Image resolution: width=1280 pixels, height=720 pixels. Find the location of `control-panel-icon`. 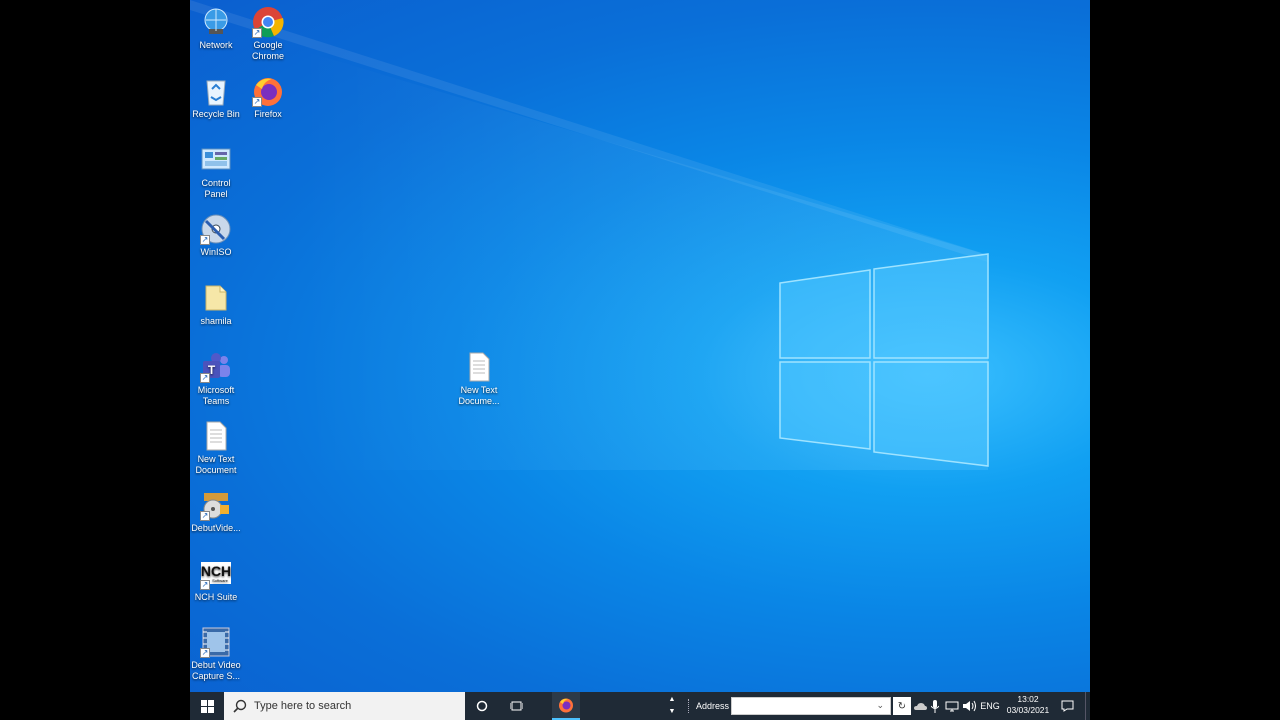

control-panel-icon is located at coordinates (216, 160).